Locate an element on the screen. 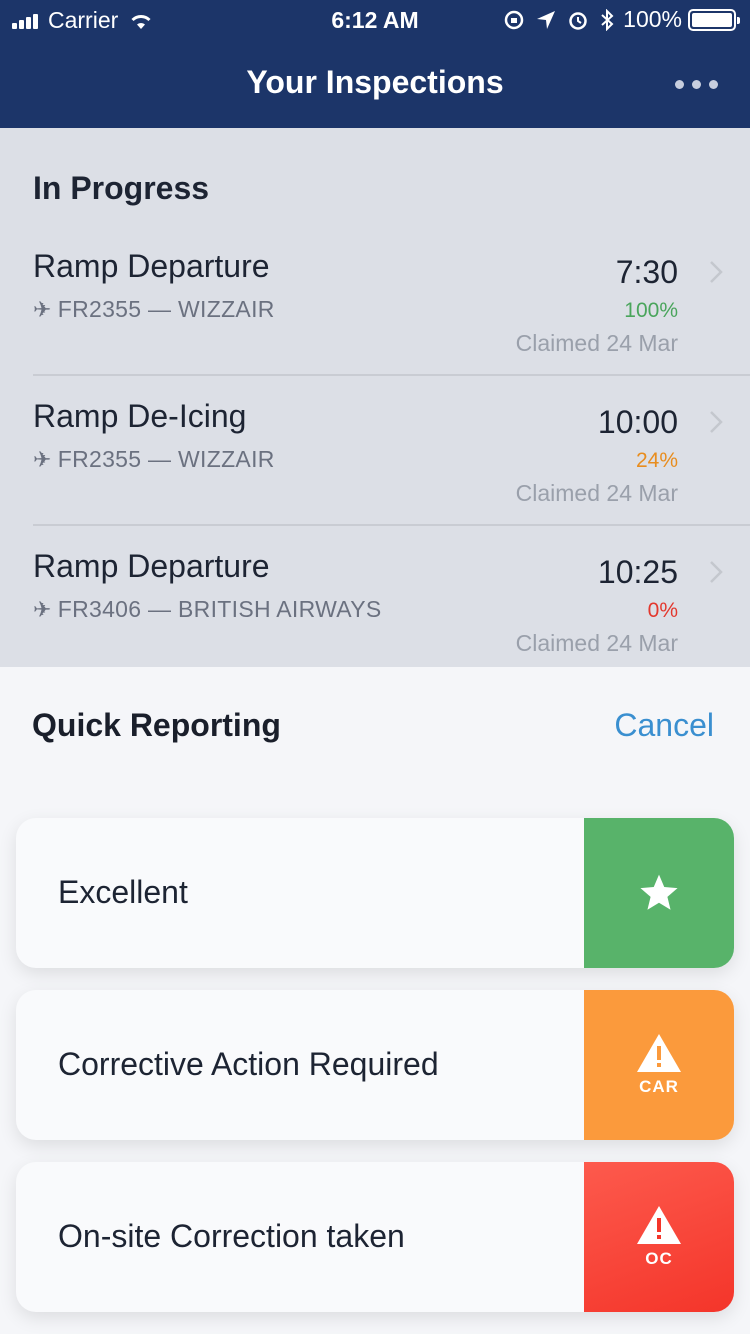  inspection-progress: 0% is located at coordinates (662, 610).